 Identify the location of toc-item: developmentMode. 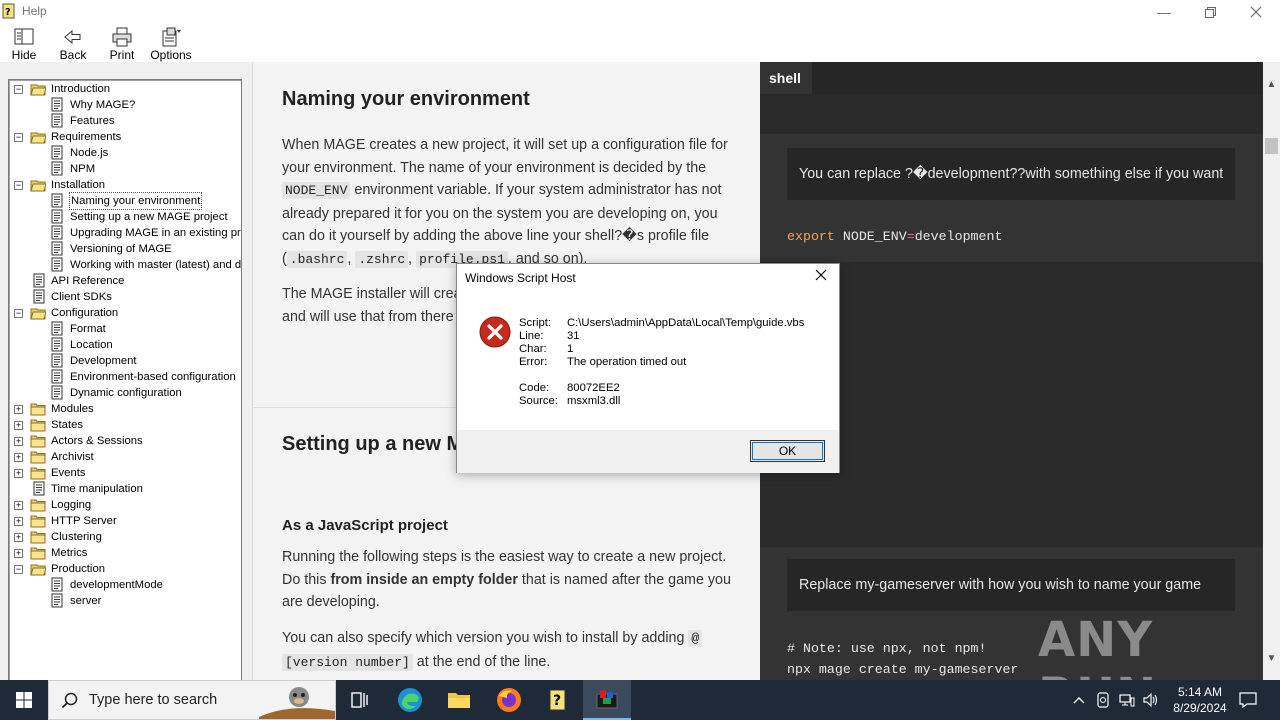
(125, 585).